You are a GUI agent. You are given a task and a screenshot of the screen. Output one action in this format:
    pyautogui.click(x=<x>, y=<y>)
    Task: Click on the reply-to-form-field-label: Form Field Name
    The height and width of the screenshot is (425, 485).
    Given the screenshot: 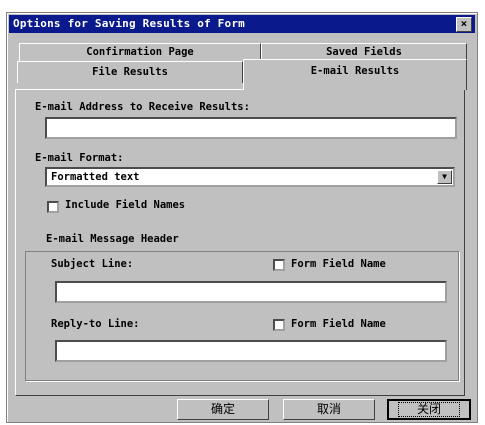 What is the action you would take?
    pyautogui.click(x=338, y=324)
    